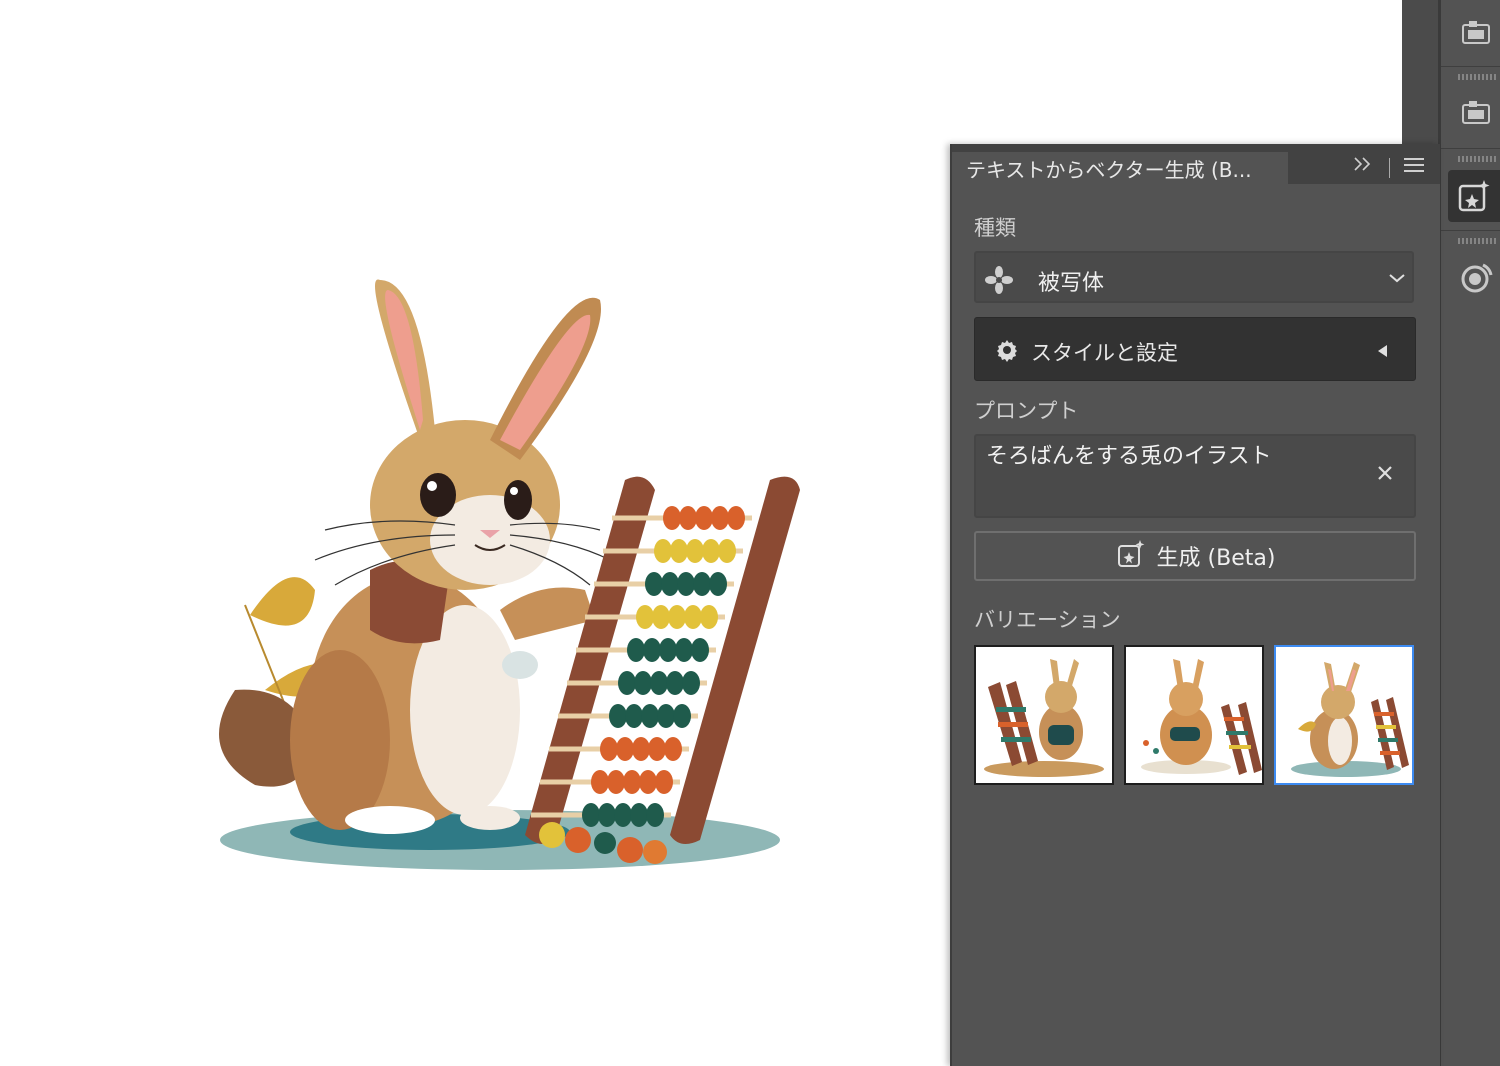 This screenshot has width=1500, height=1066. I want to click on libraries-panel-icon, so click(1475, 112).